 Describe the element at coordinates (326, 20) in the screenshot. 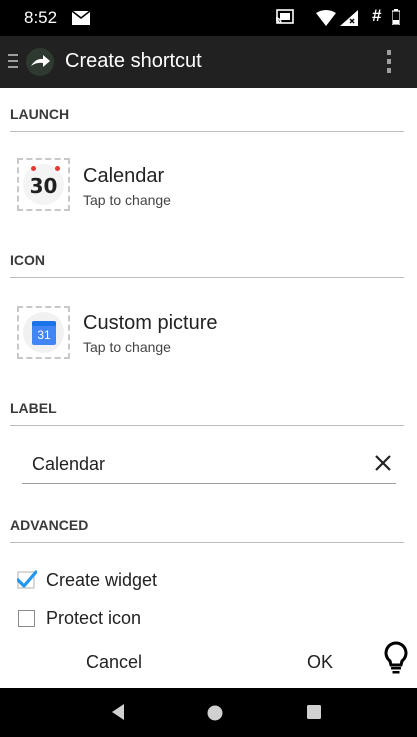

I see `wifi-icon` at that location.